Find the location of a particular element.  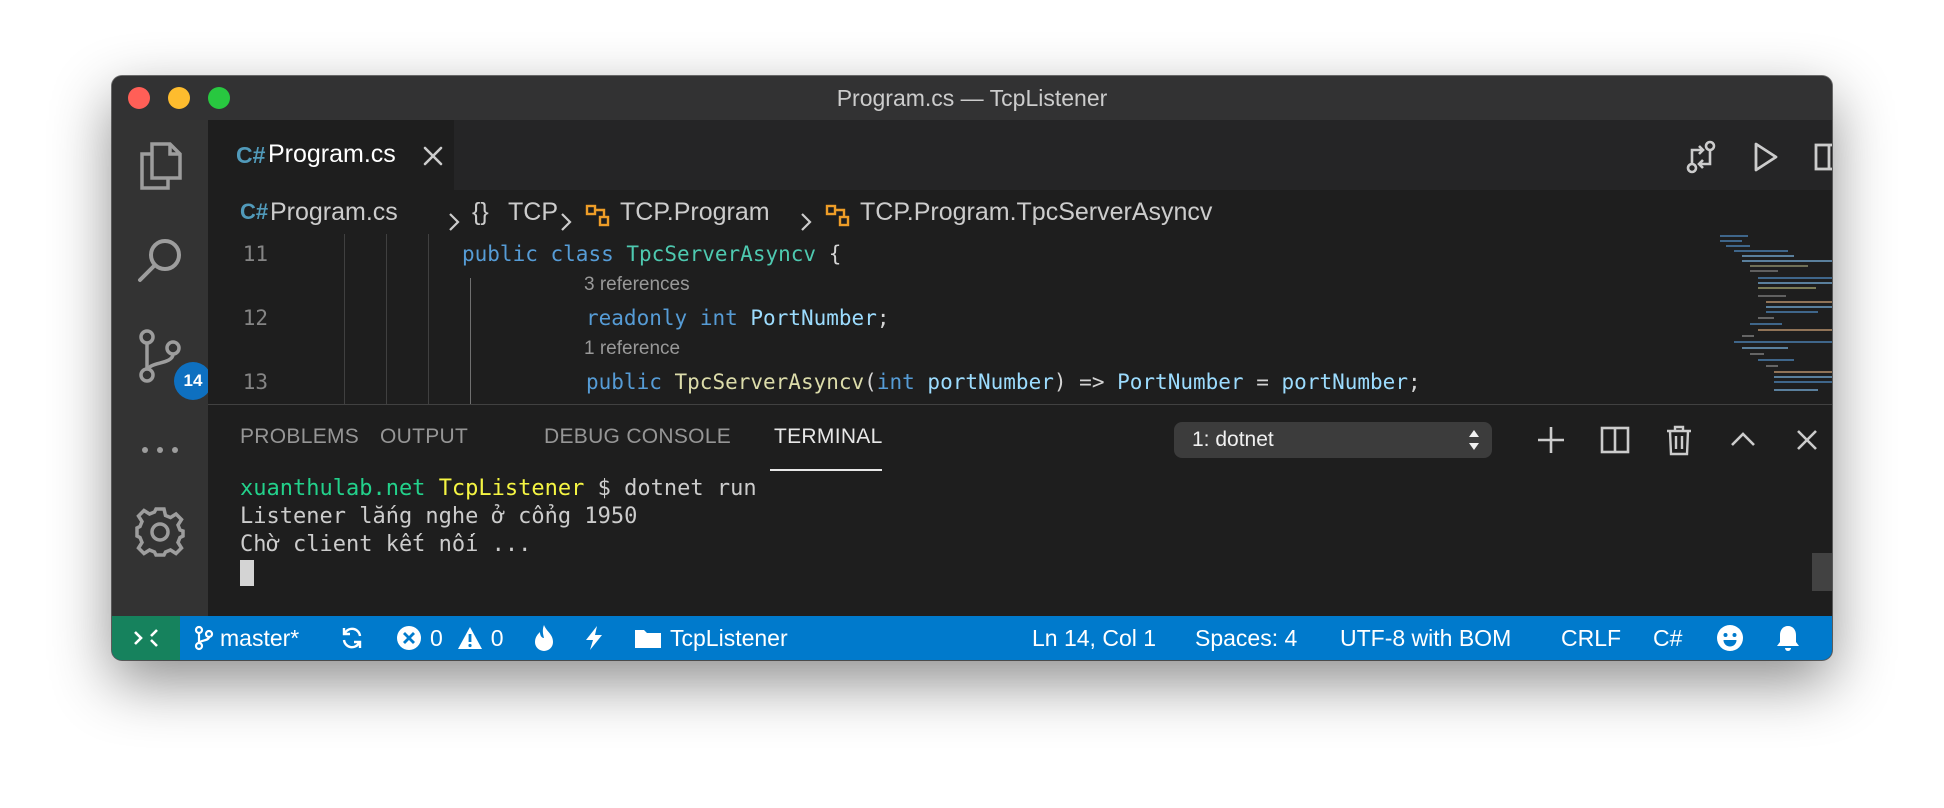

title-bar: Program.cs — TcpListener is located at coordinates (972, 98).